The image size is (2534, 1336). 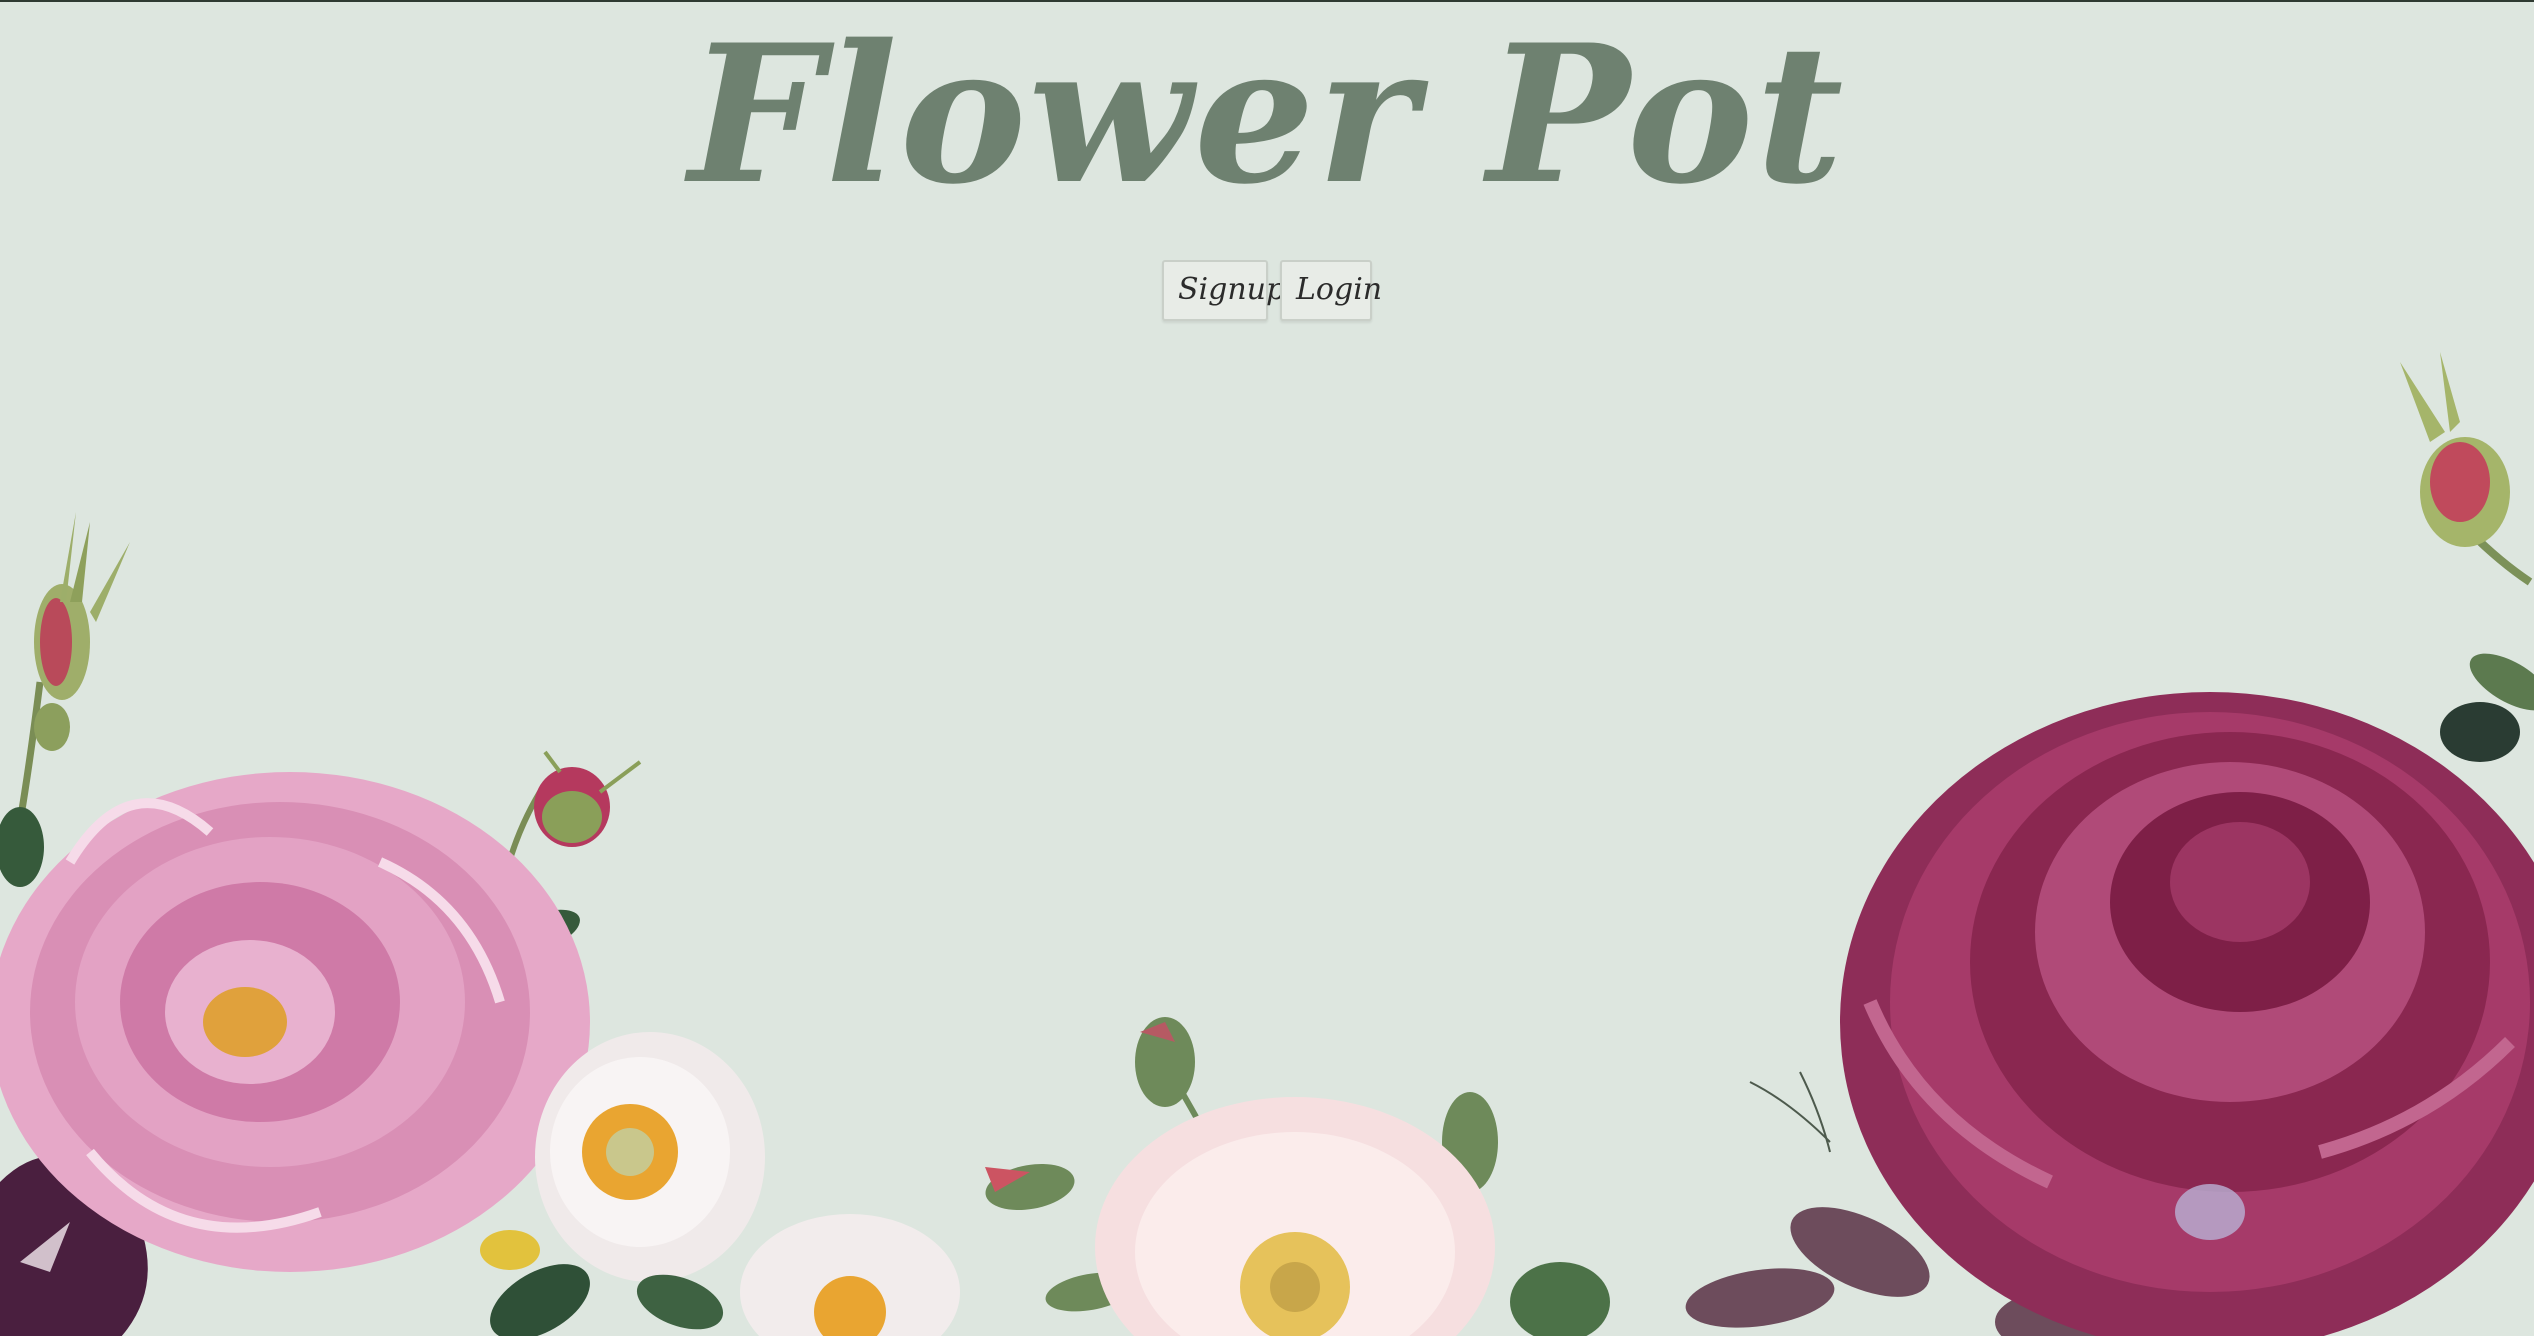 I want to click on white-wildflower-bottom, so click(x=850, y=1275).